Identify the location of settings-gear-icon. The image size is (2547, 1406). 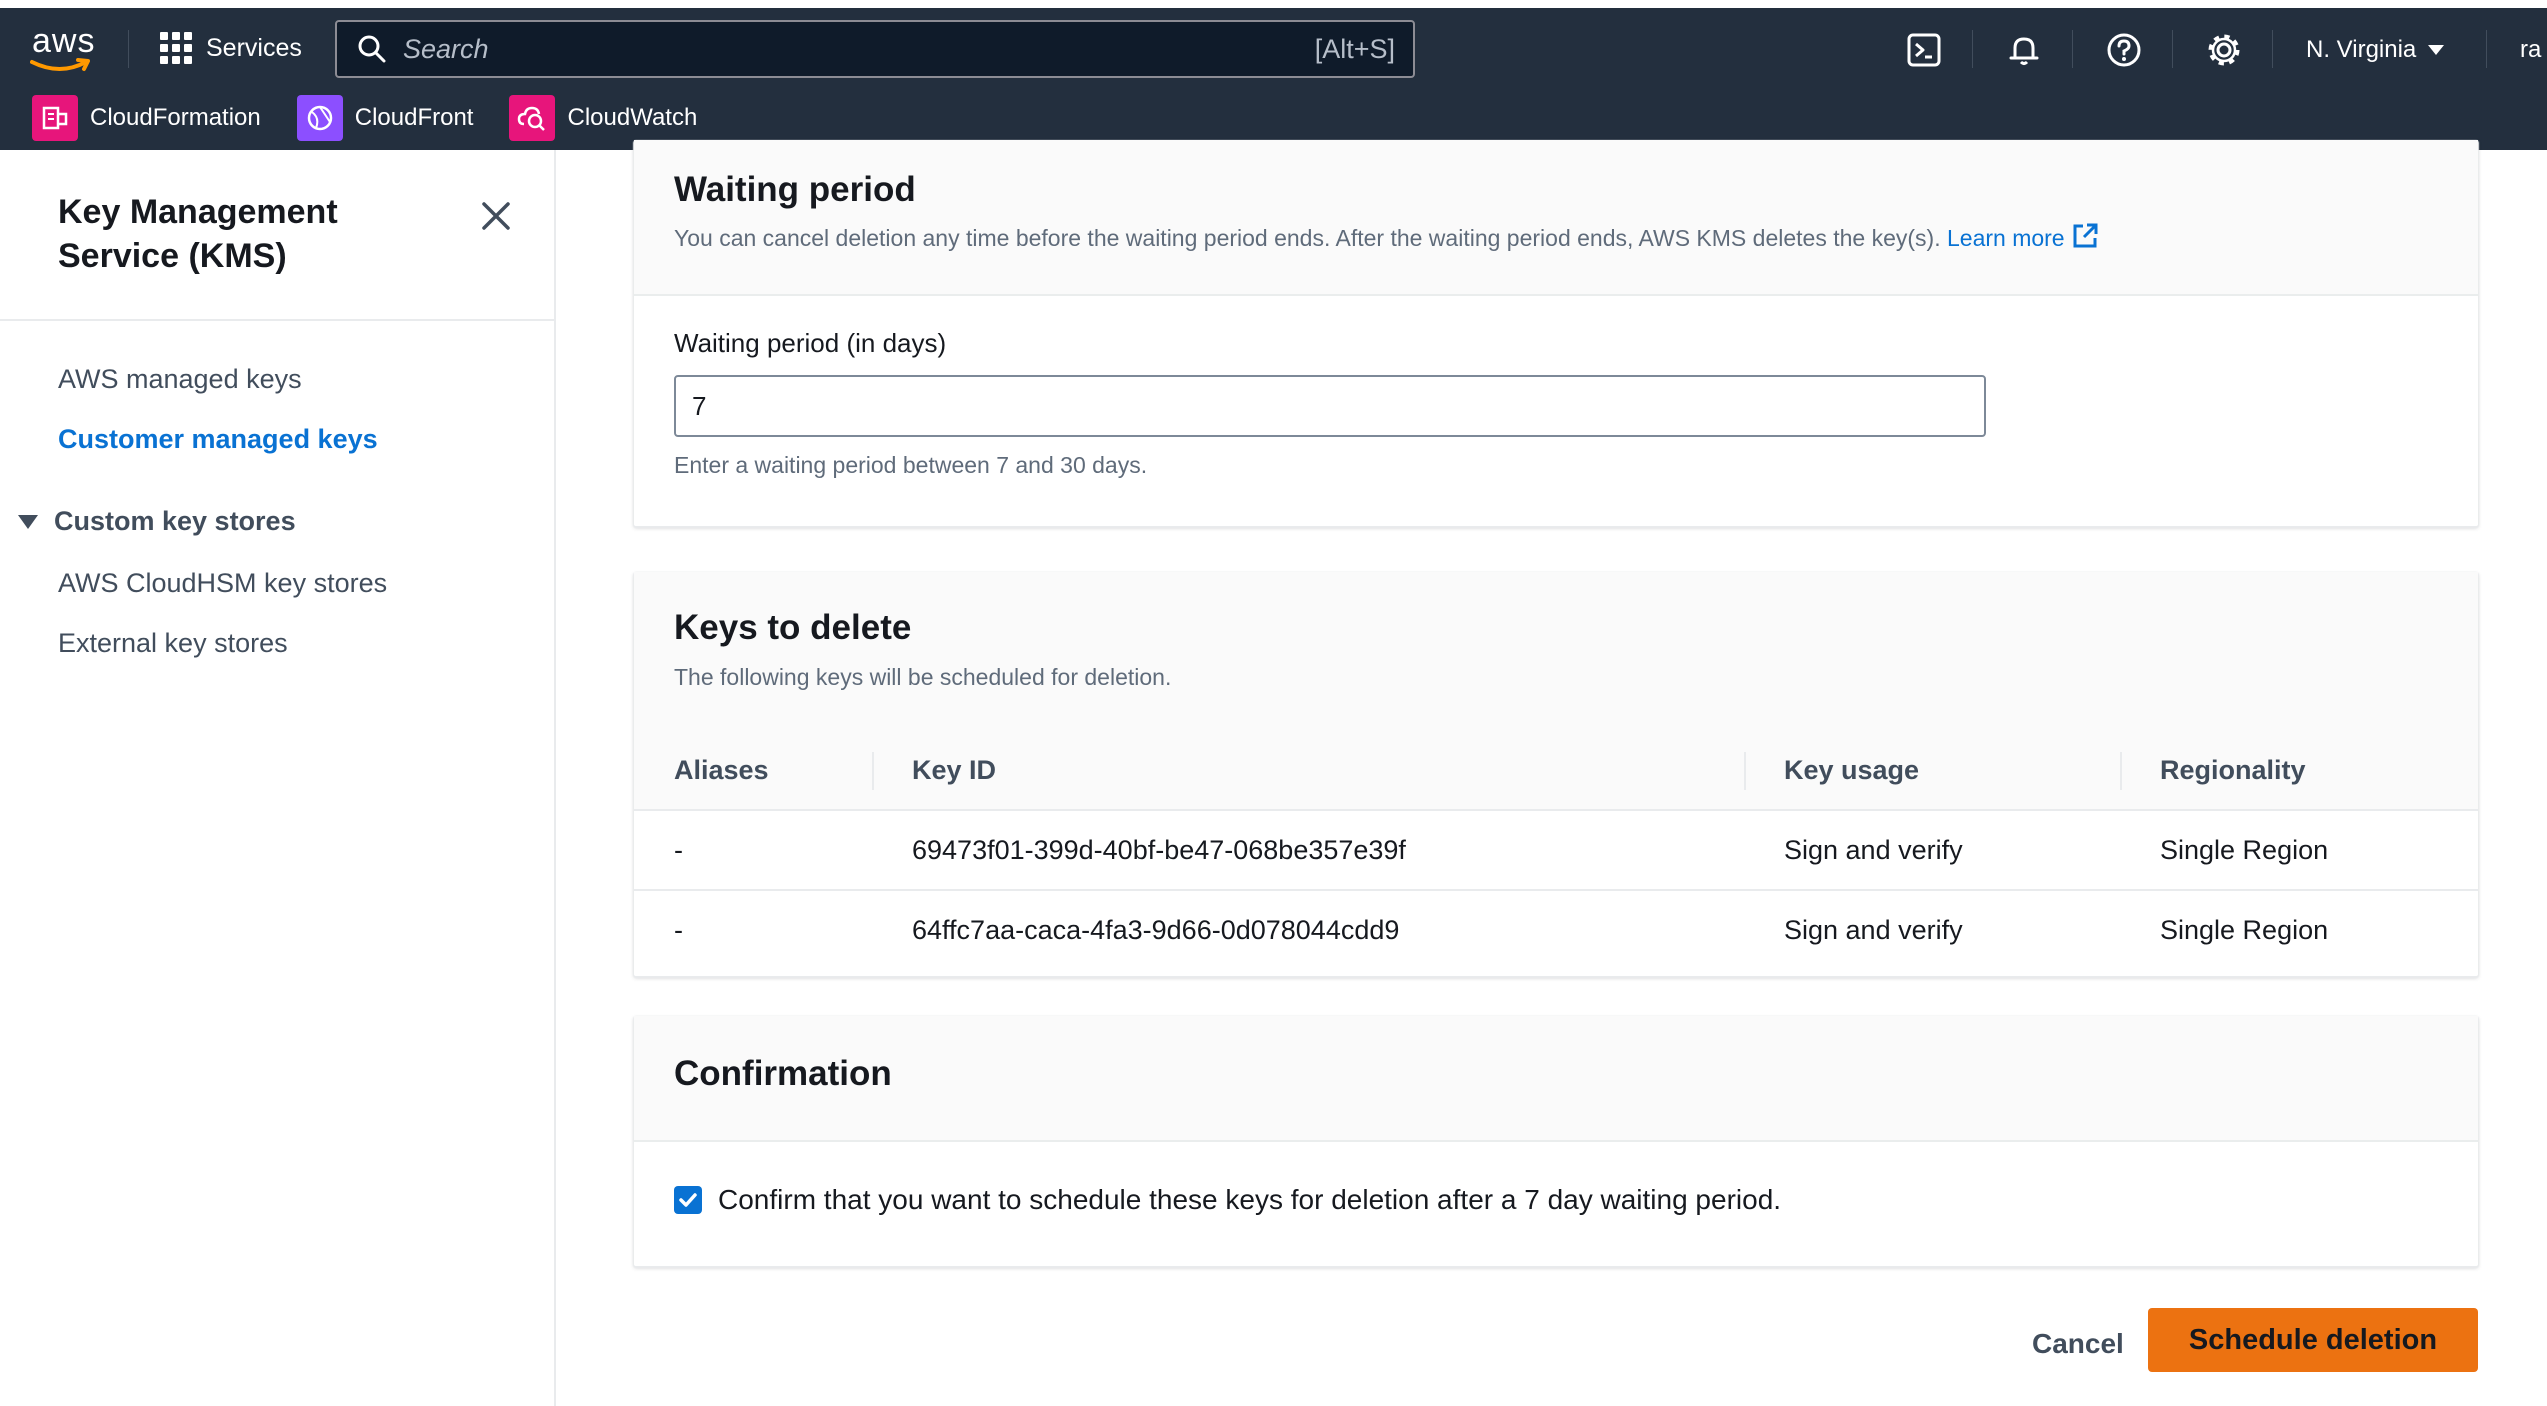
(2224, 50).